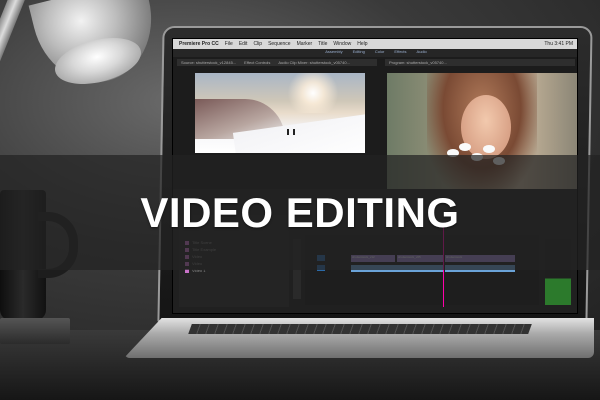 The width and height of the screenshot is (600, 400). What do you see at coordinates (243, 44) in the screenshot?
I see `menu-item-edit: Edit` at bounding box center [243, 44].